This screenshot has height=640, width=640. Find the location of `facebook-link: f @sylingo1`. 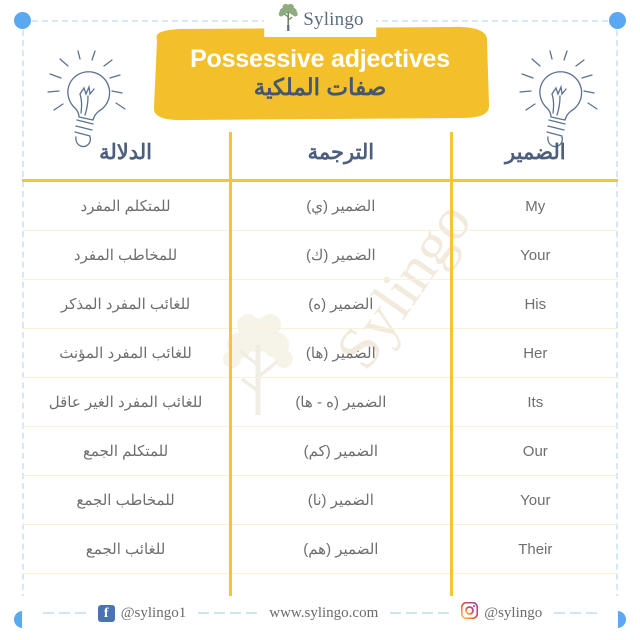

facebook-link: f @sylingo1 is located at coordinates (142, 613).